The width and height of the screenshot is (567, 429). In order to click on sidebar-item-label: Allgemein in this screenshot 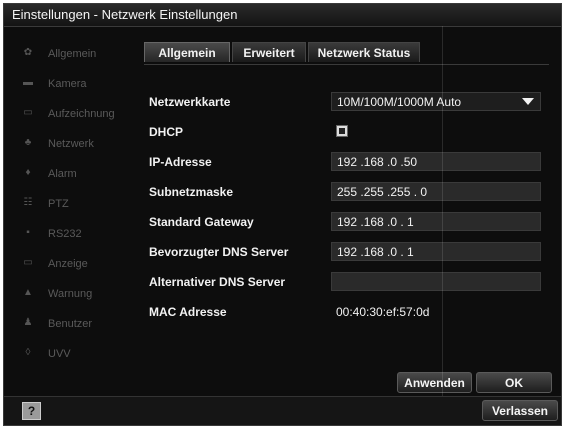, I will do `click(72, 54)`.